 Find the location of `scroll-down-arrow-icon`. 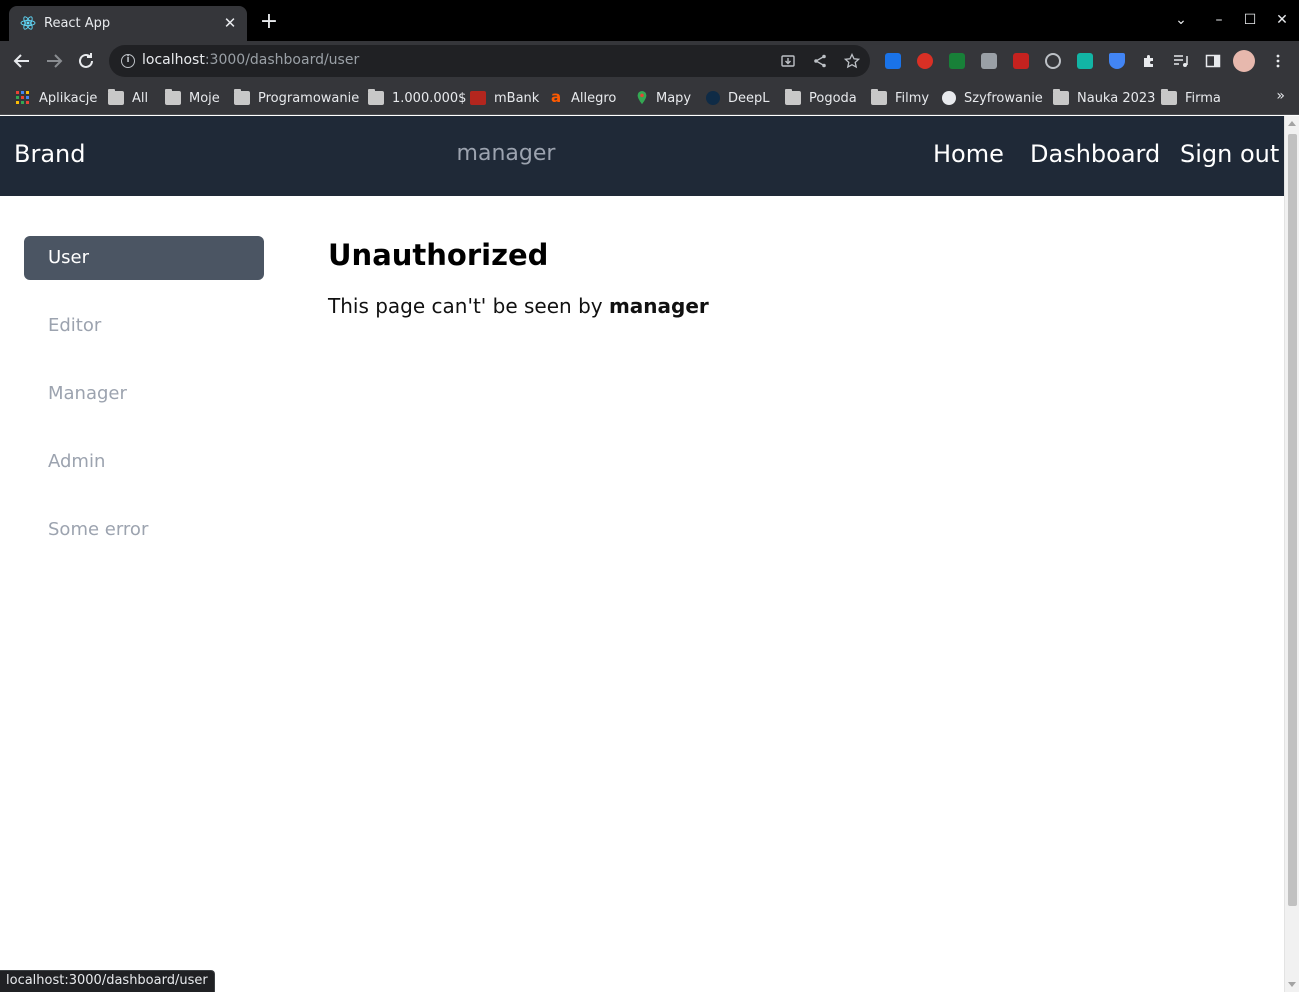

scroll-down-arrow-icon is located at coordinates (1292, 984).